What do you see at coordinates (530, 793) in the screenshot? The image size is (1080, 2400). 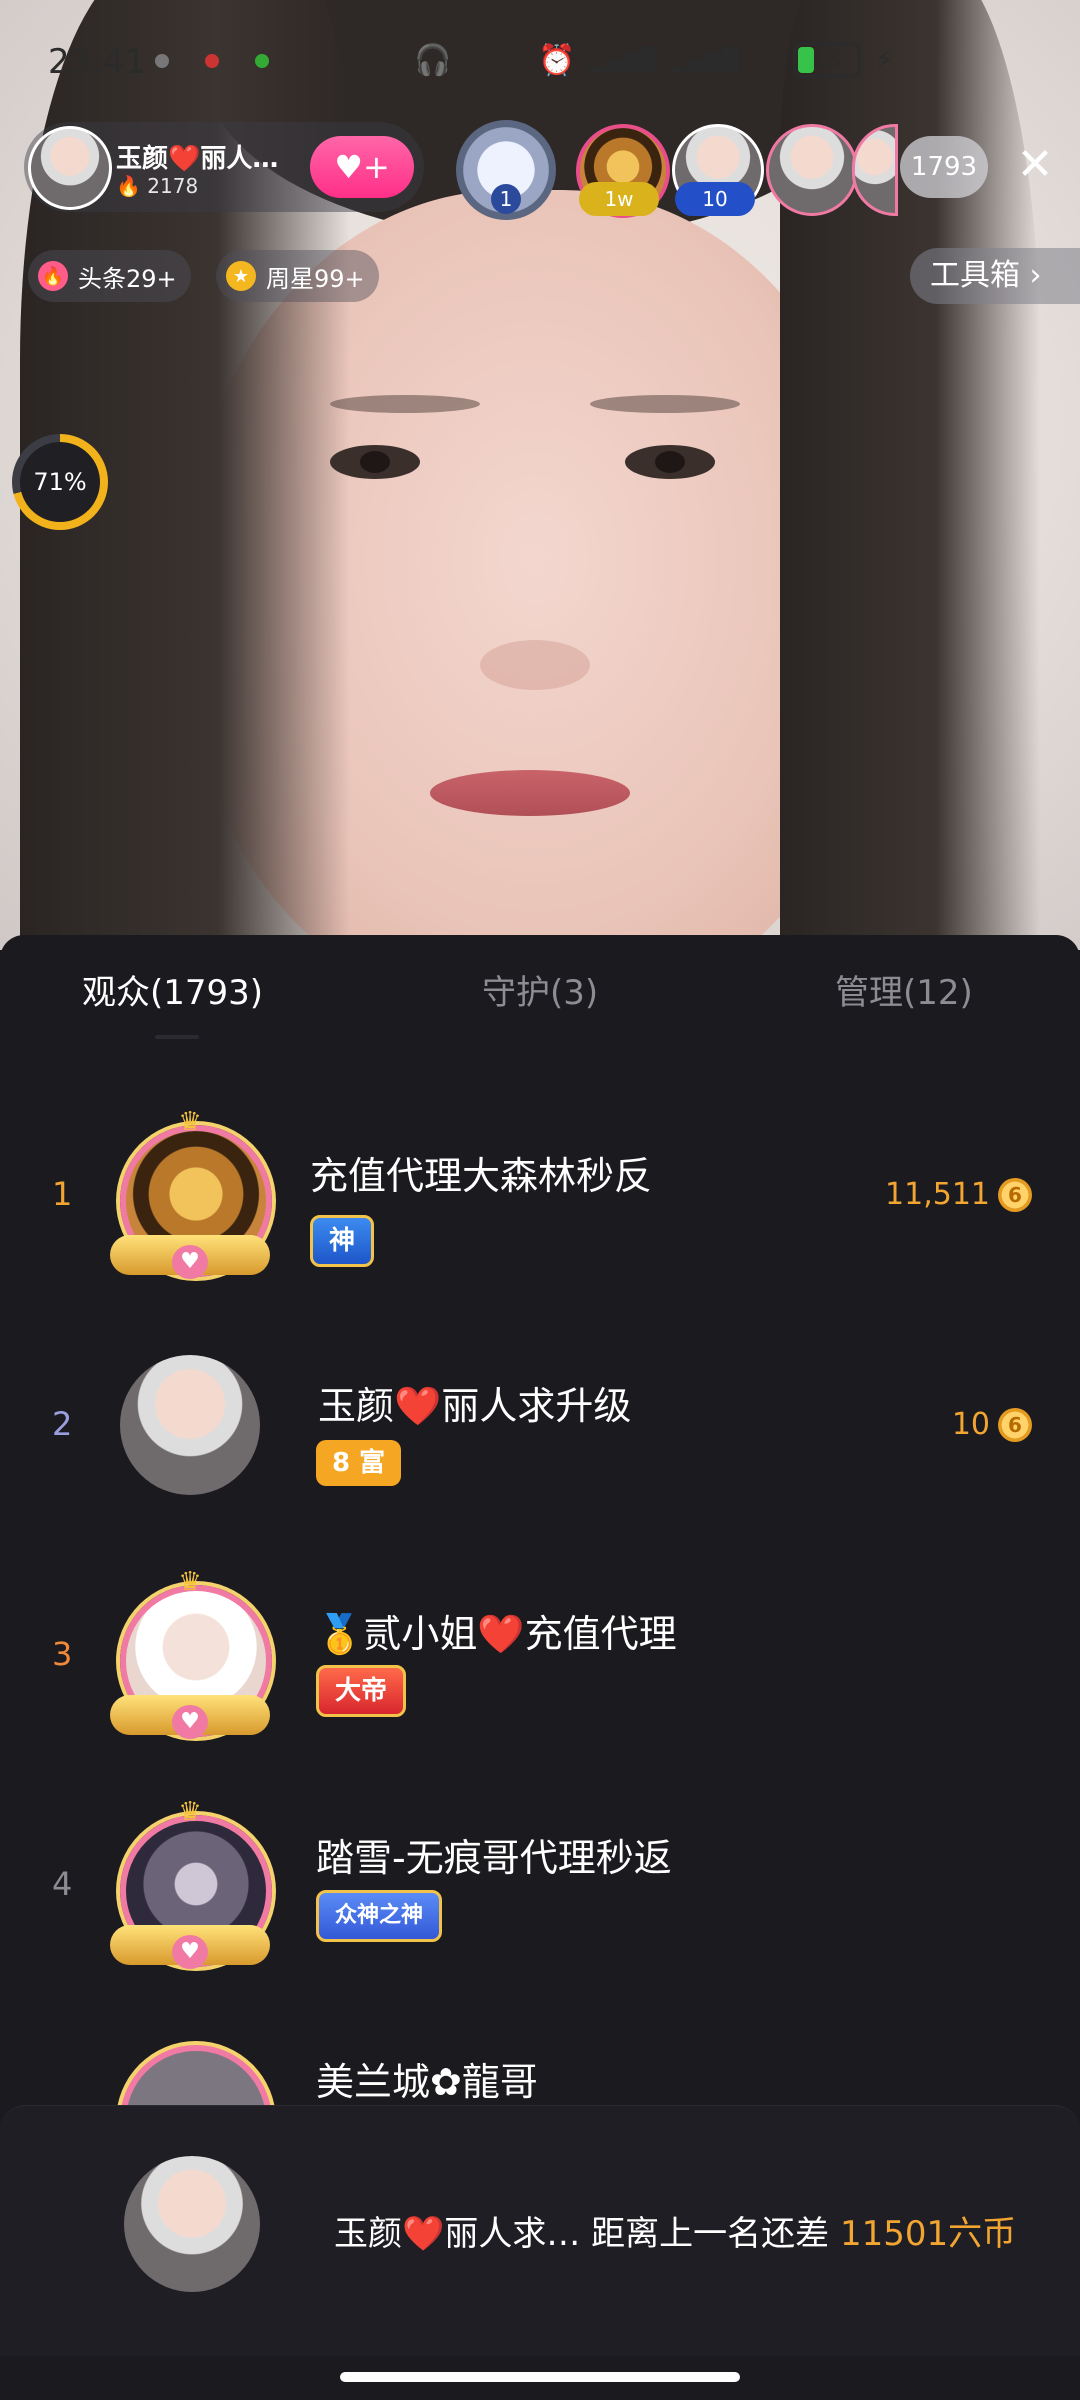 I see `video-mouth` at bounding box center [530, 793].